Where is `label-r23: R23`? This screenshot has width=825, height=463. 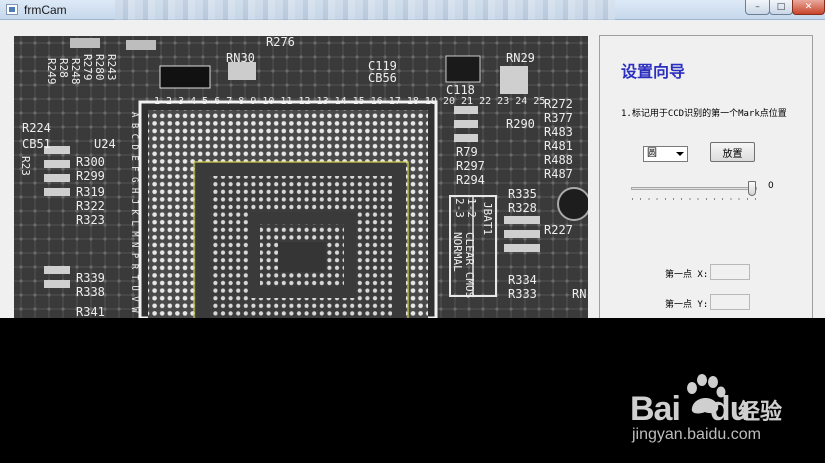
label-r23: R23 is located at coordinates (25, 166).